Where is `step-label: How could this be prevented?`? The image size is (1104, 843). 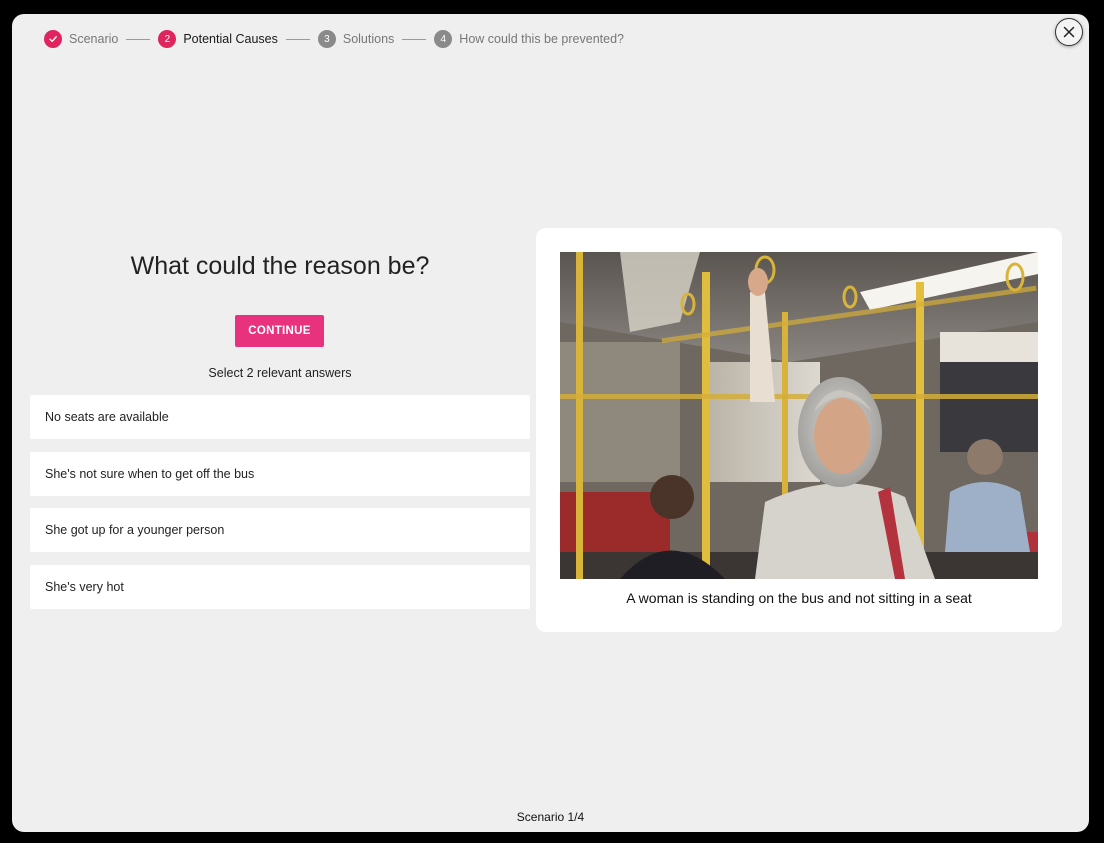 step-label: How could this be prevented? is located at coordinates (541, 39).